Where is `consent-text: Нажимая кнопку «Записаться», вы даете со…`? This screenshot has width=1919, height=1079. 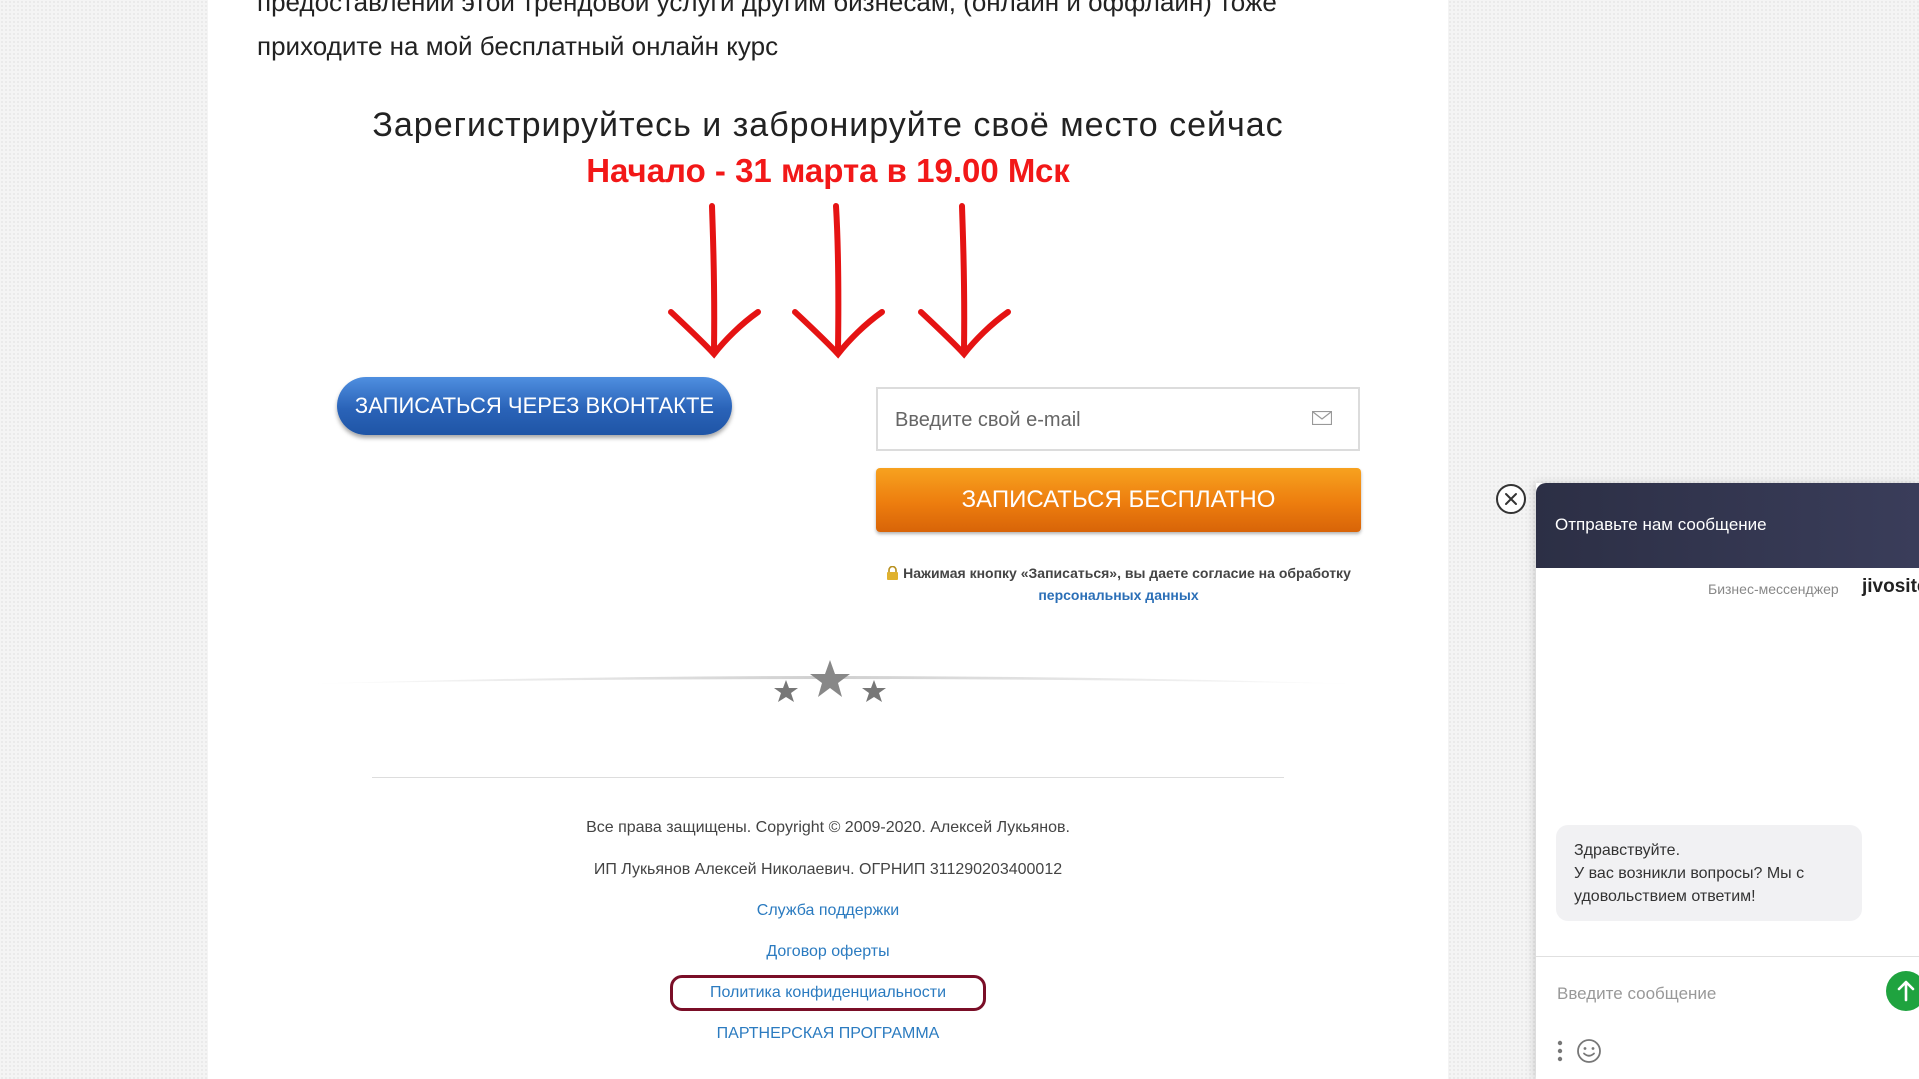
consent-text: Нажимая кнопку «Записаться», вы даете со… is located at coordinates (1127, 573).